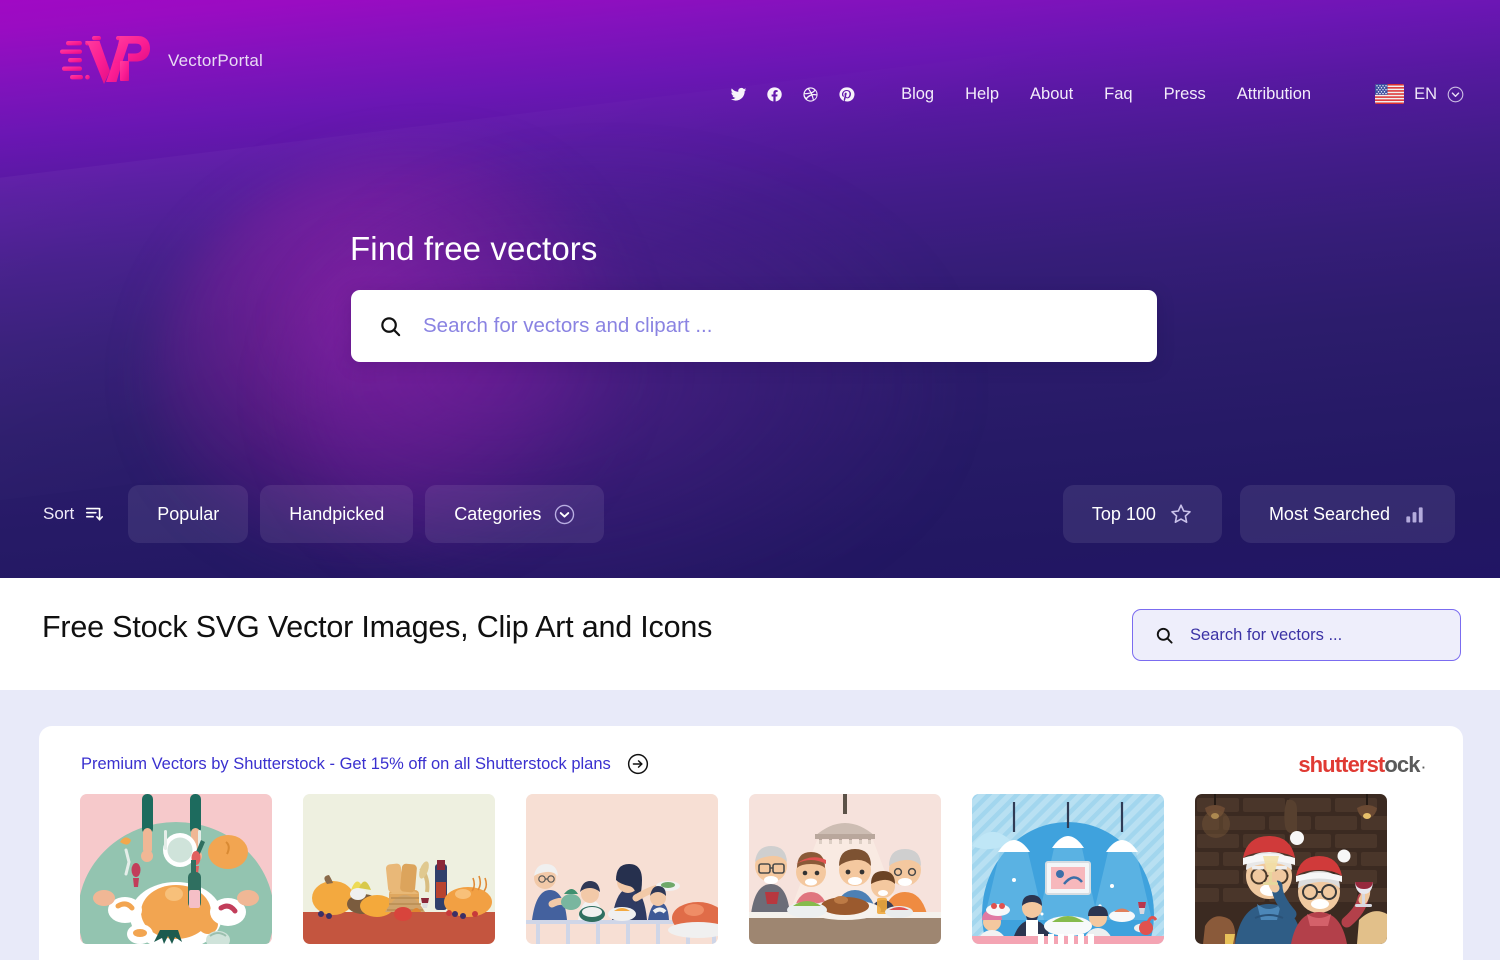  I want to click on us-flag-icon, so click(1390, 94).